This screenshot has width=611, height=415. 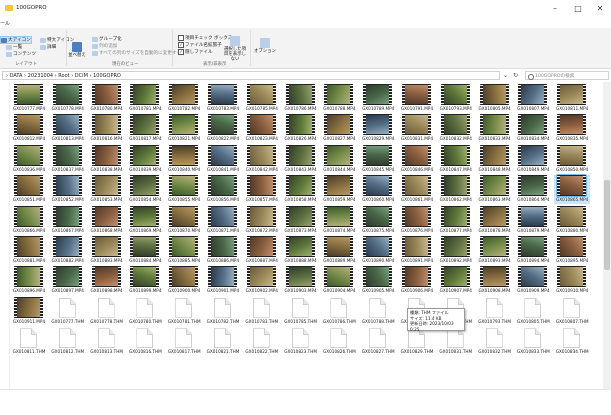 I want to click on thm-file-item: GX010811.THM, so click(x=29, y=341).